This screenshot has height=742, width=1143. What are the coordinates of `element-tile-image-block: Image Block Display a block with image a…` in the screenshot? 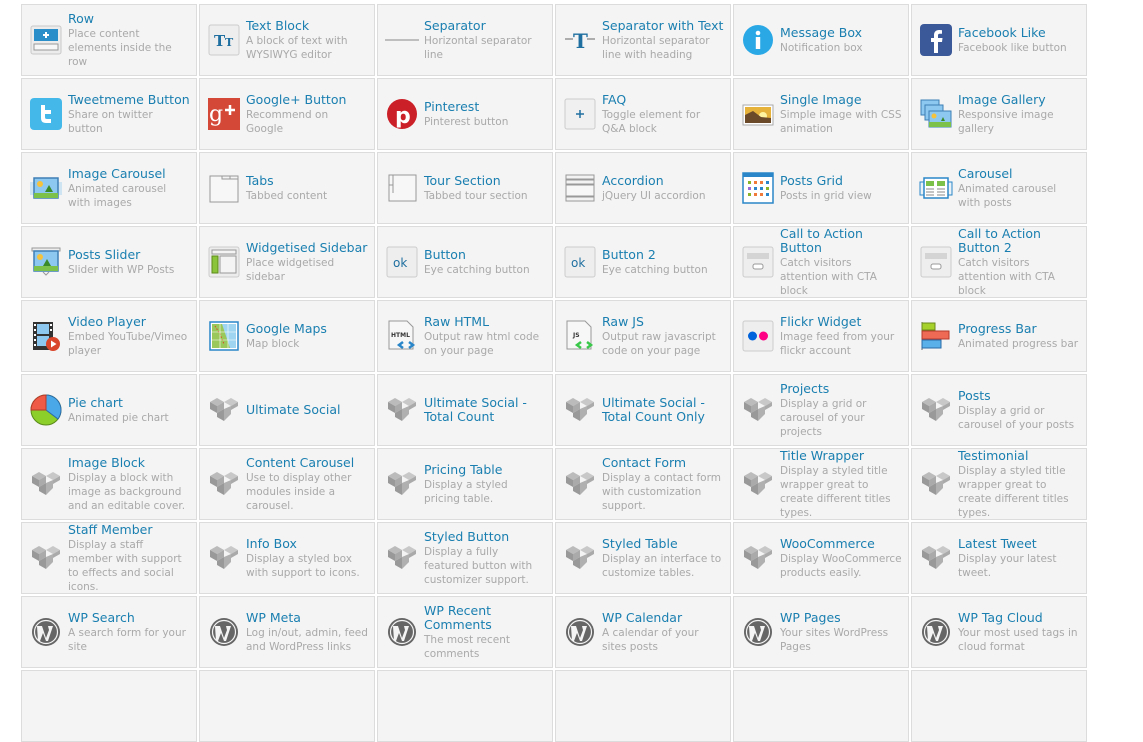 It's located at (109, 484).